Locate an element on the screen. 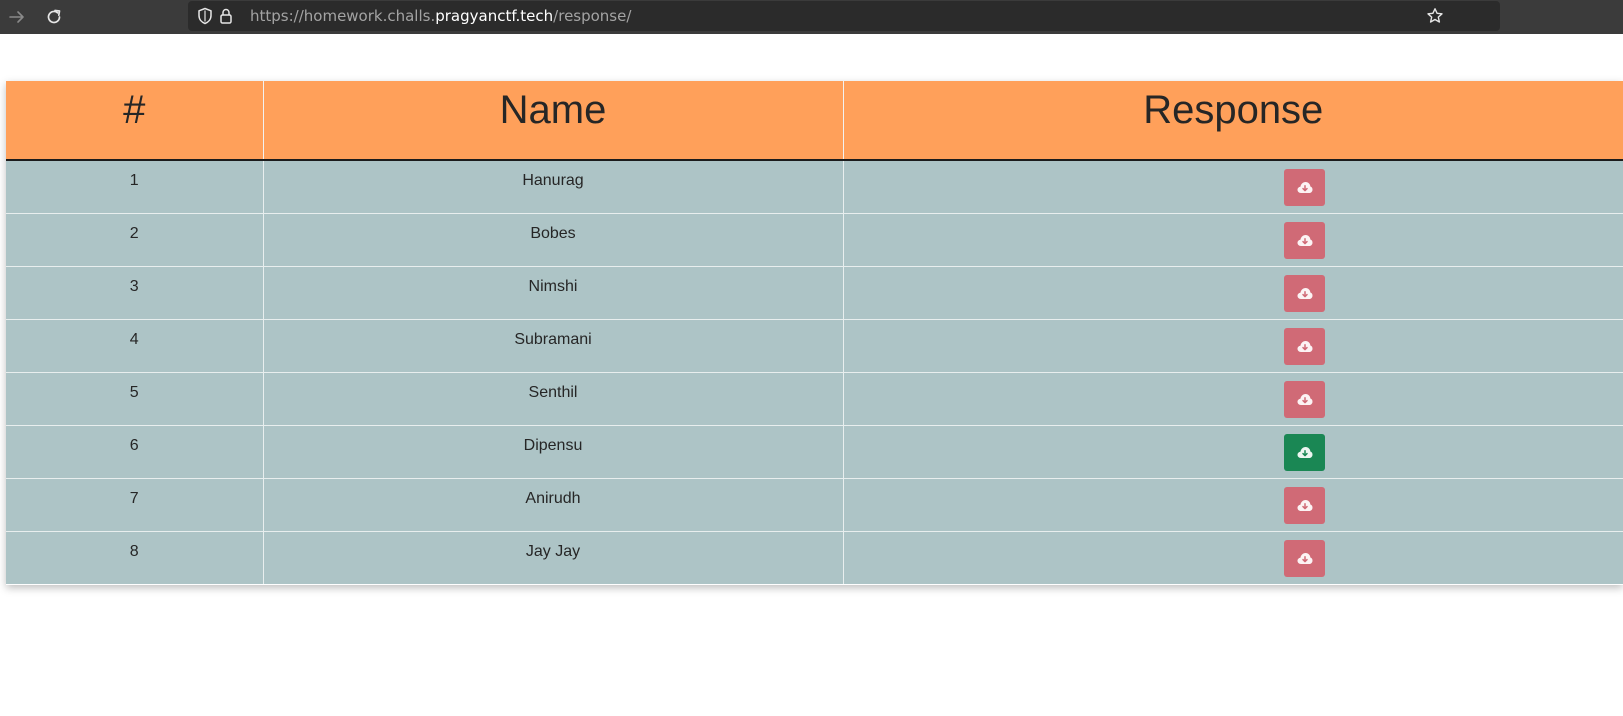 The width and height of the screenshot is (1623, 716). row-name: Nimshi is located at coordinates (553, 293).